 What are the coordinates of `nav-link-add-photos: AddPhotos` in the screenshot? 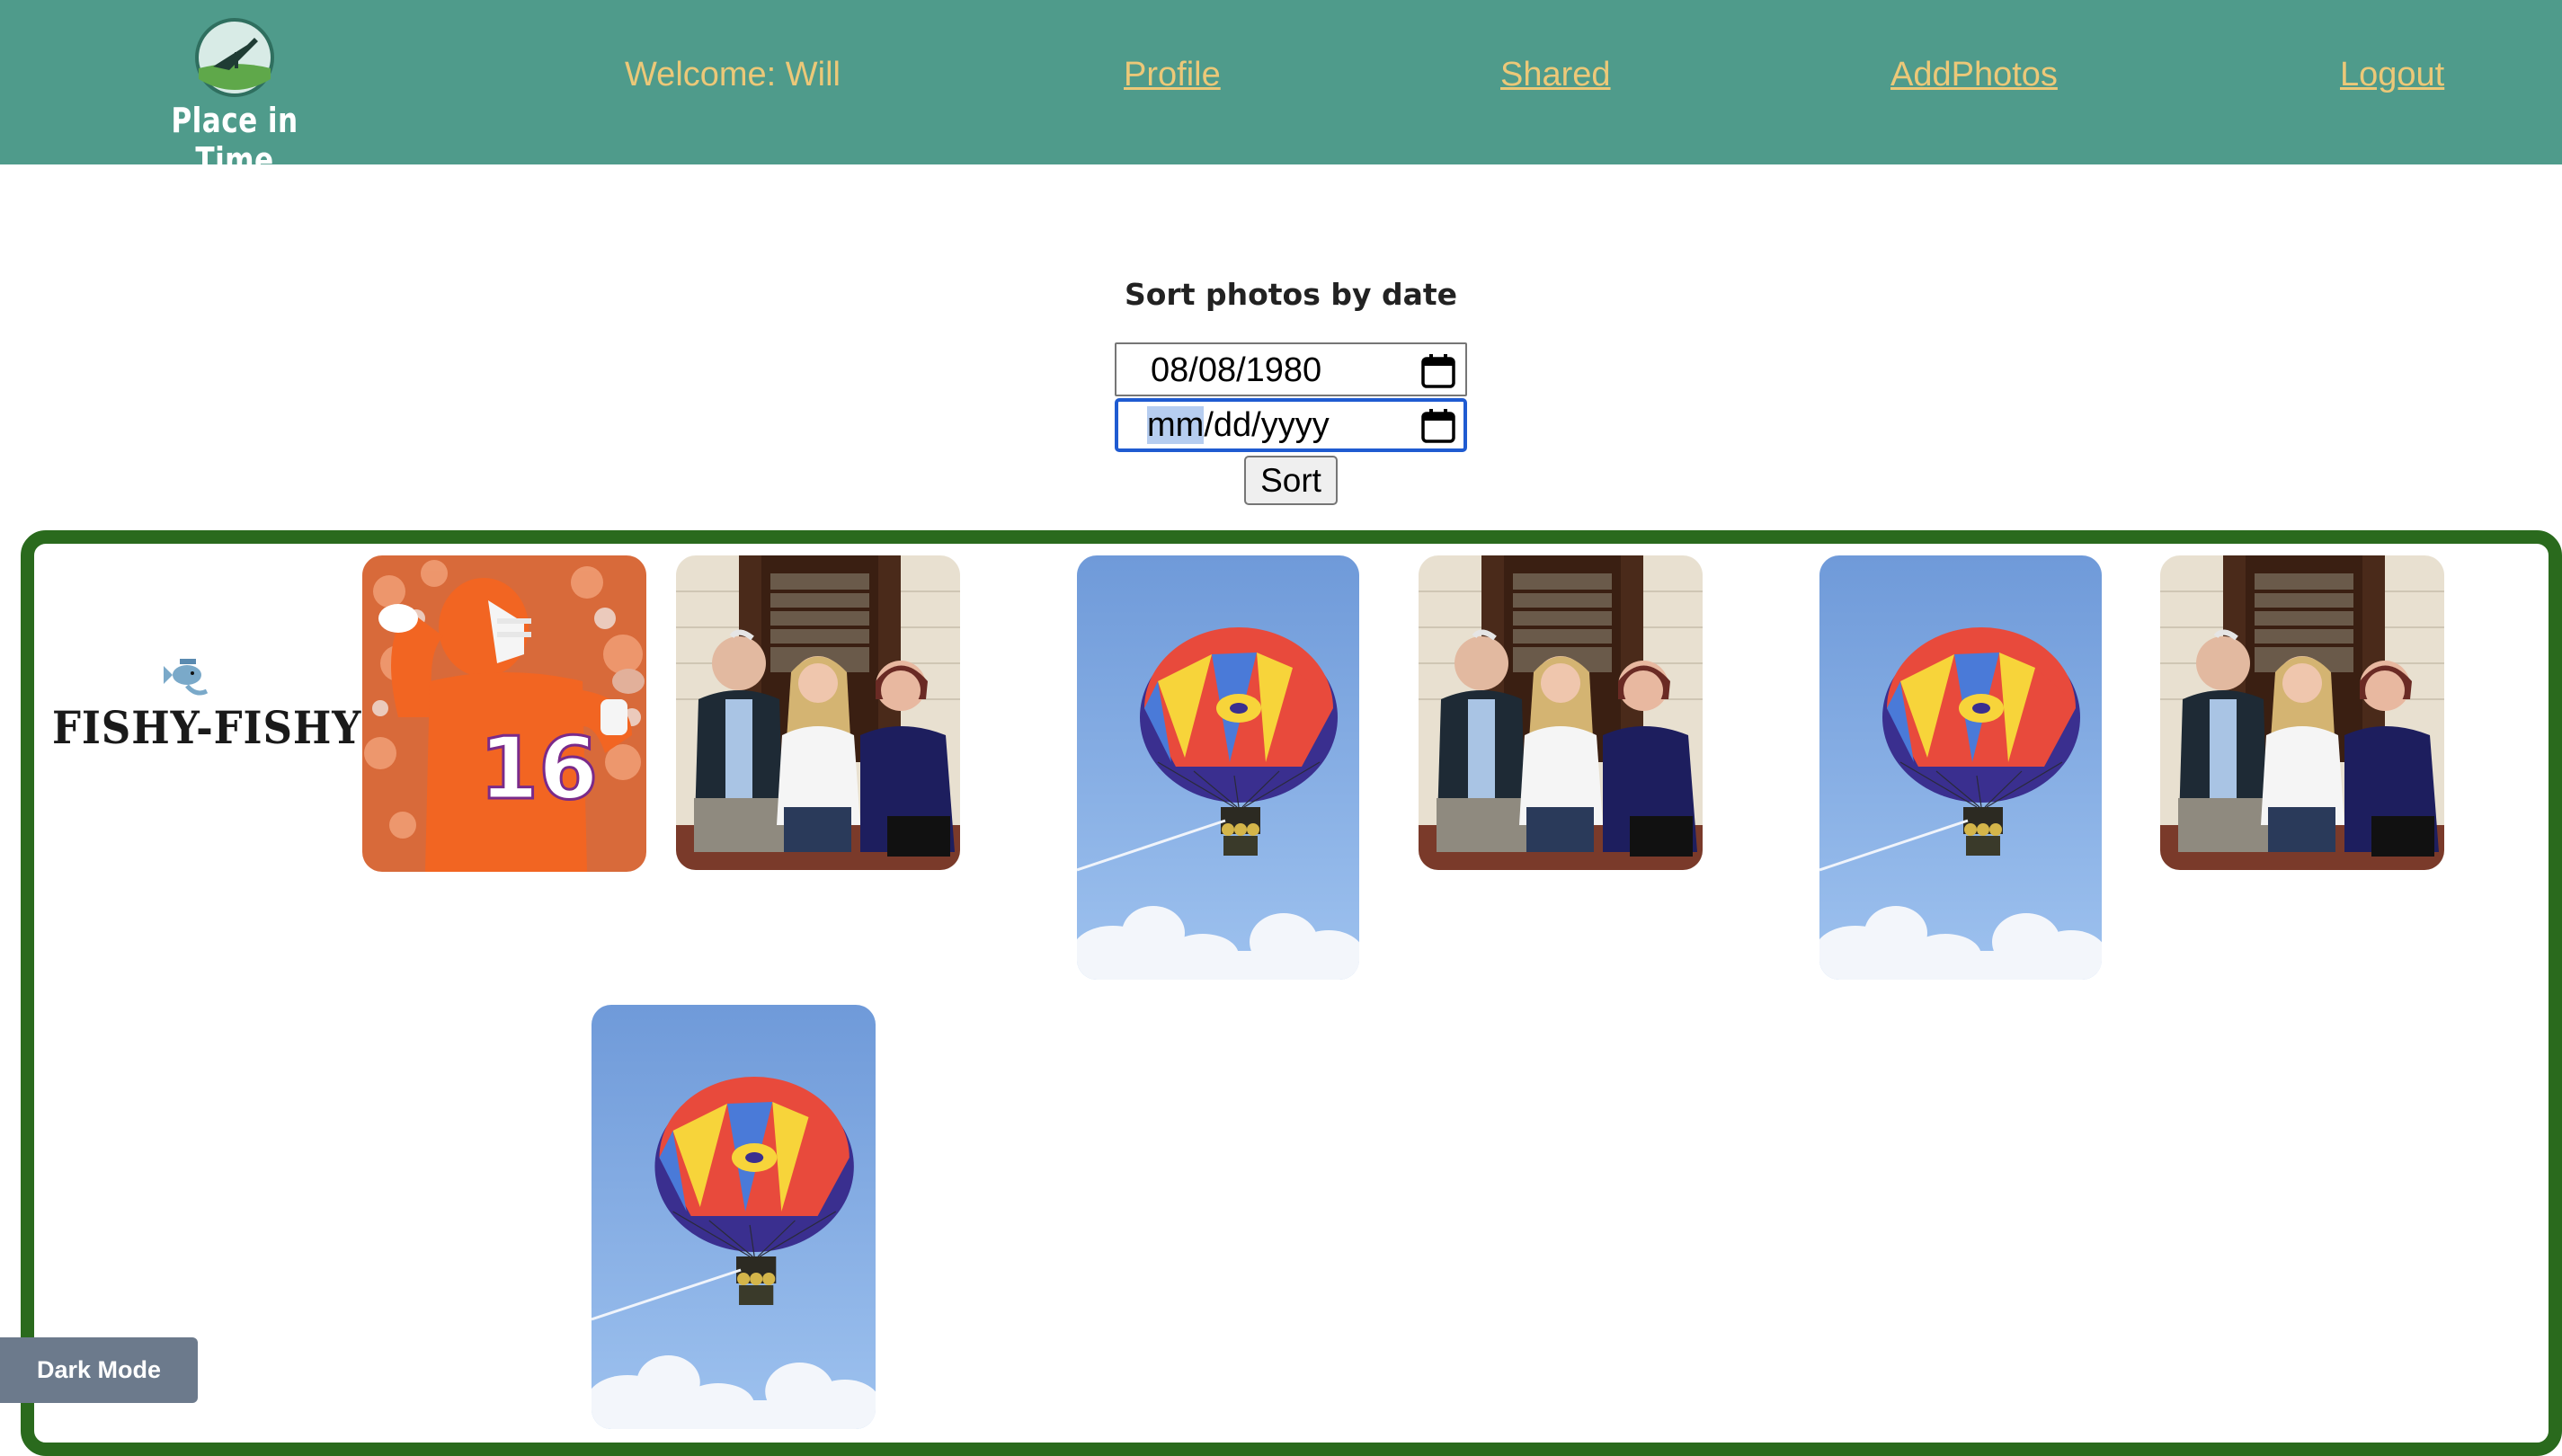 It's located at (1974, 75).